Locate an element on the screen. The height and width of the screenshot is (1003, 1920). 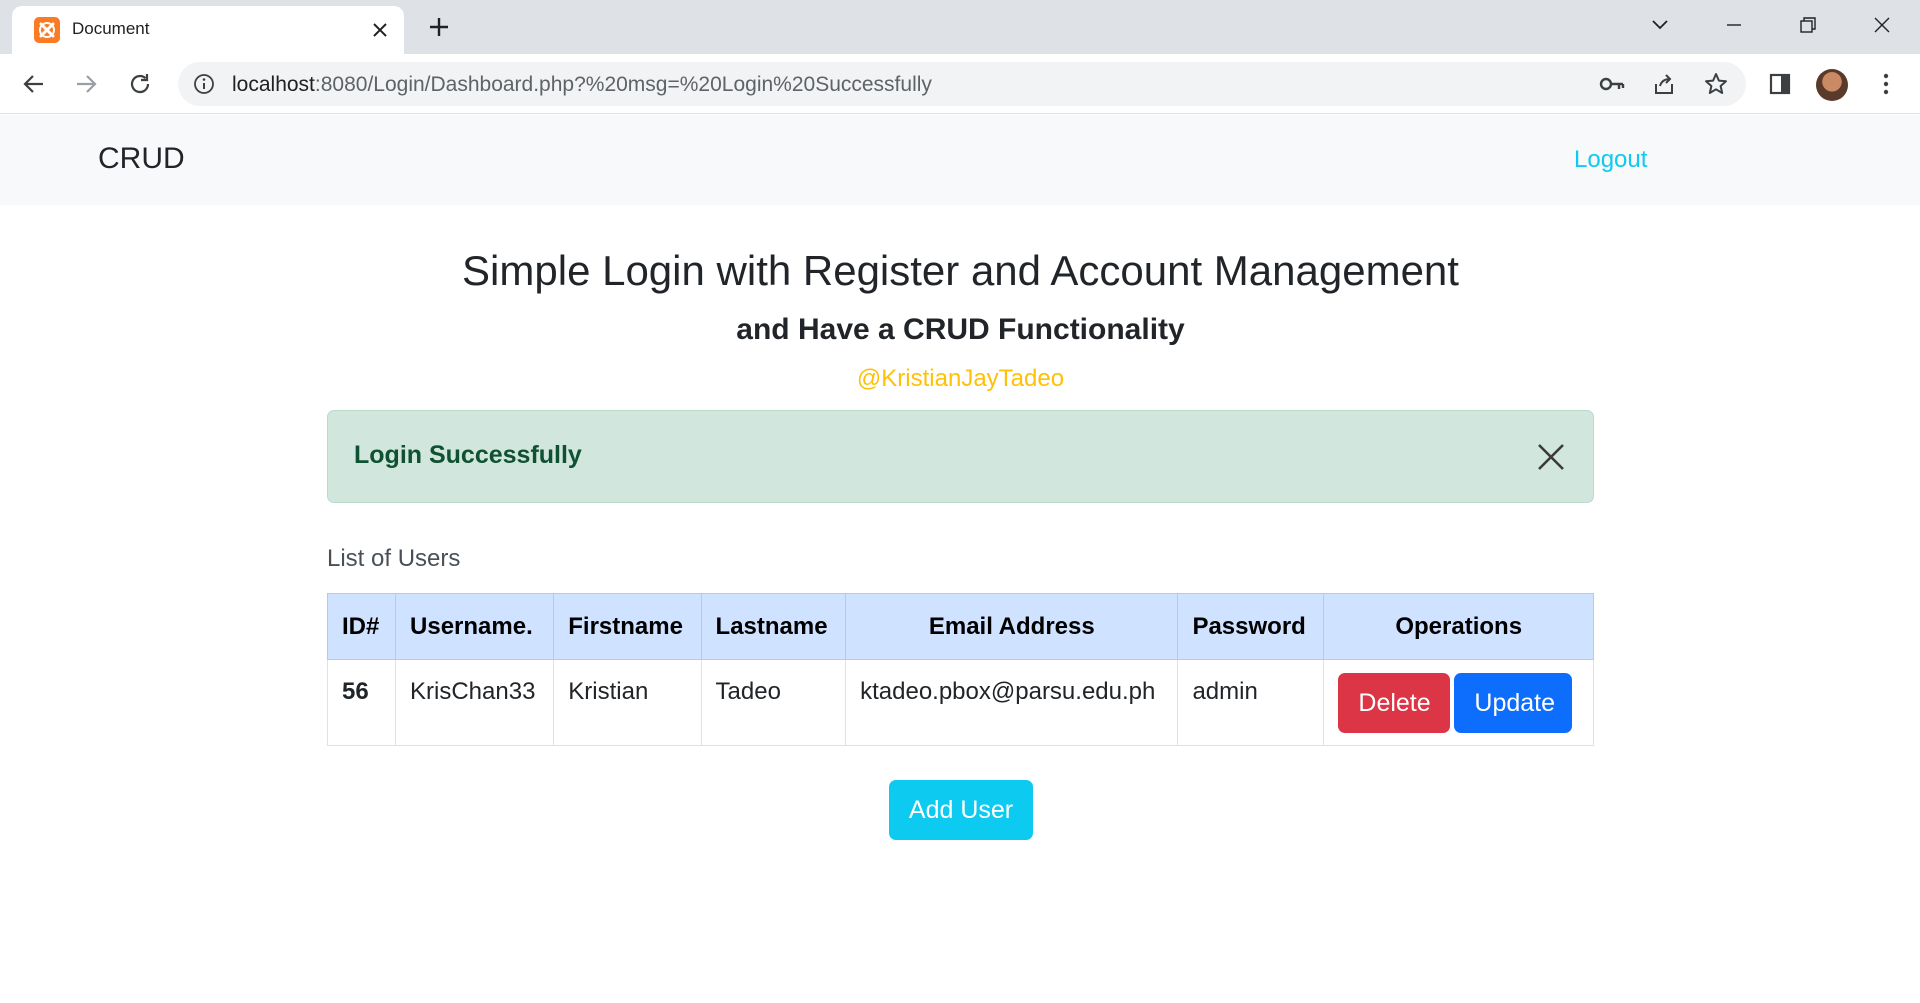
password-key-icon is located at coordinates (1612, 84).